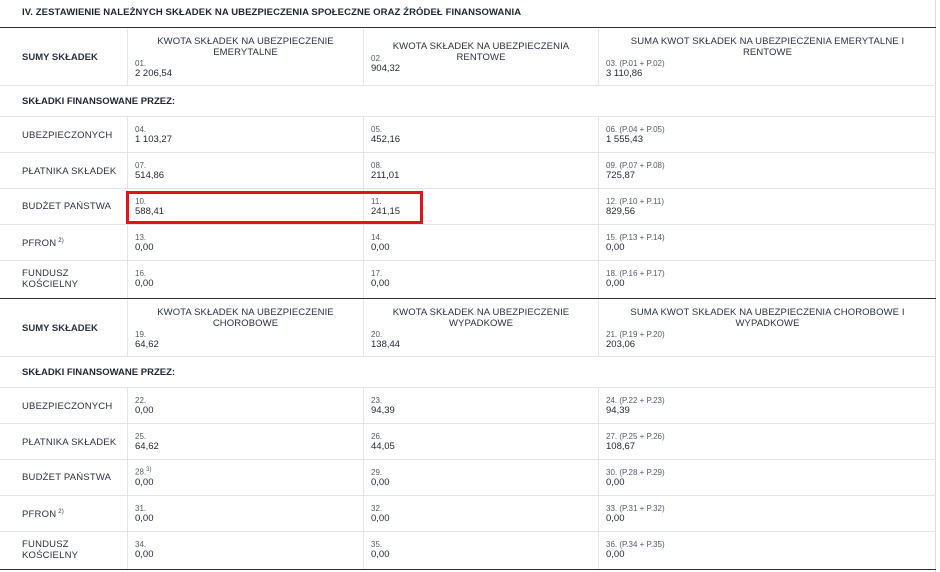 The image size is (940, 572). Describe the element at coordinates (635, 201) in the screenshot. I see `field-number: 12. (P.10 + P.11)` at that location.